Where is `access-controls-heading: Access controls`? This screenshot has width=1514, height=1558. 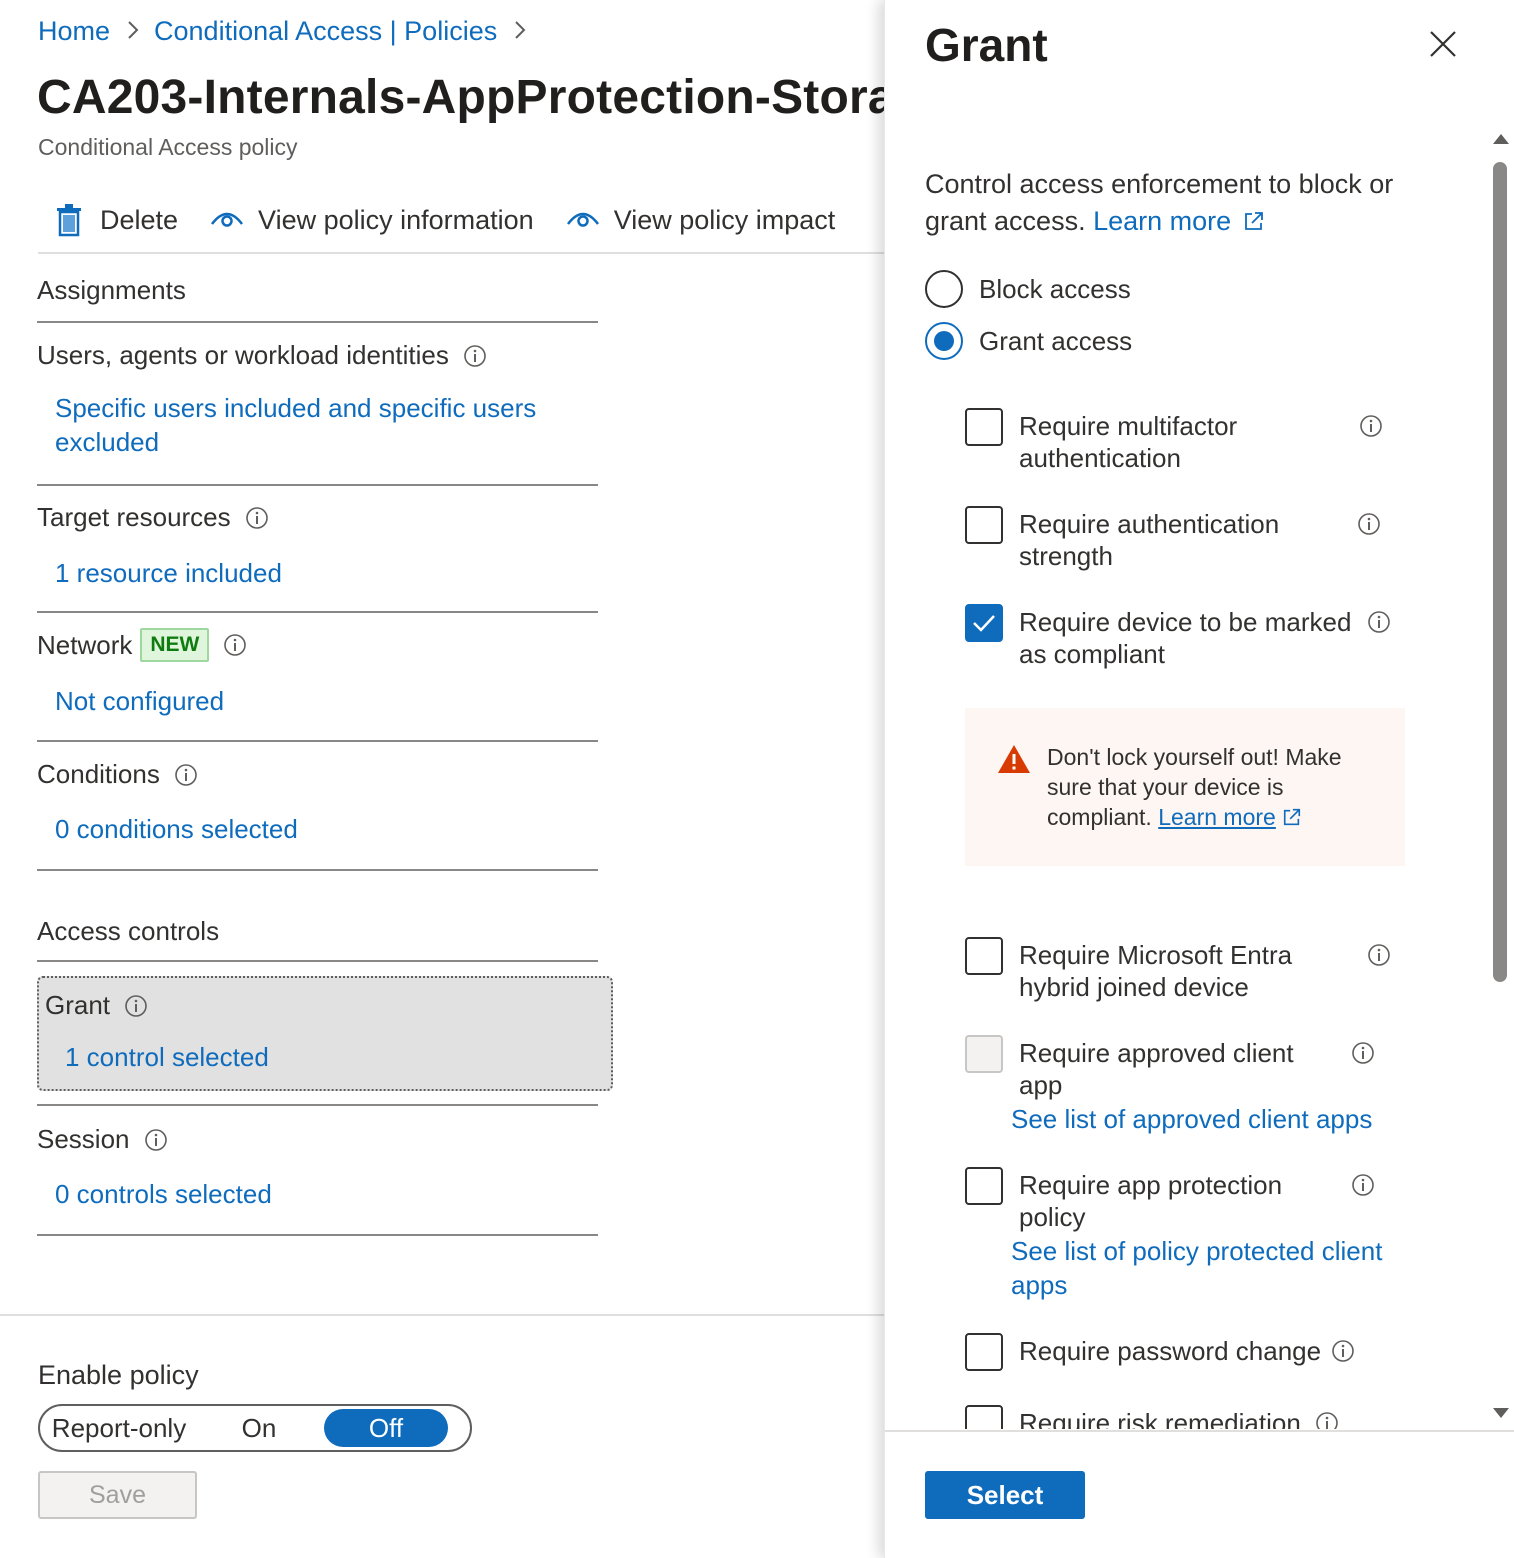
access-controls-heading: Access controls is located at coordinates (128, 931).